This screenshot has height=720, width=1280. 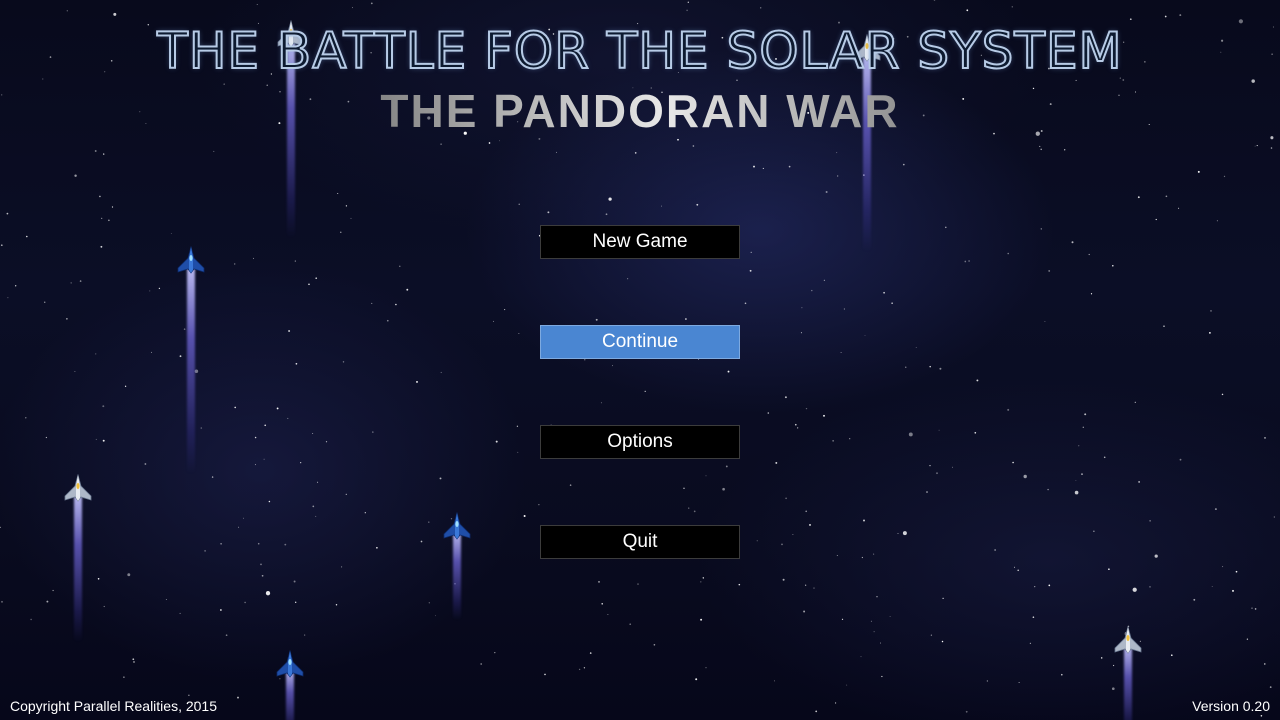 I want to click on continue-button: Continue, so click(x=640, y=342).